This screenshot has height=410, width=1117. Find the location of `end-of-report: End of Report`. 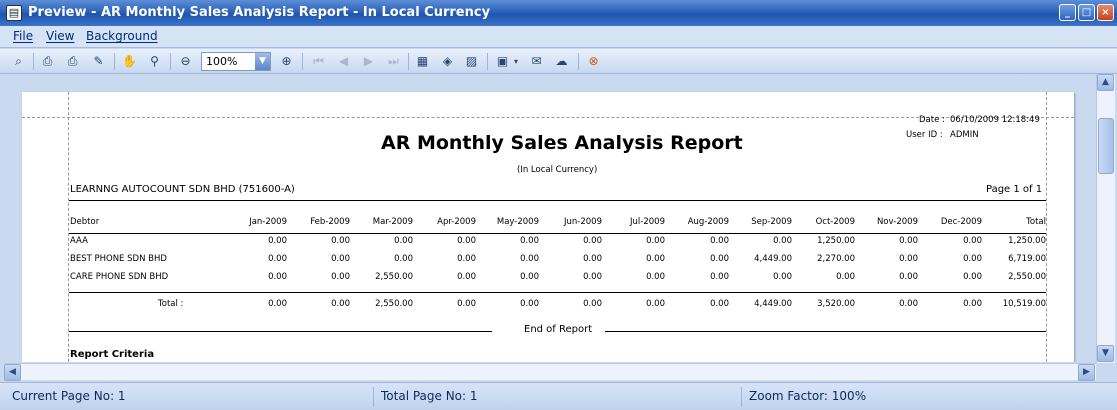

end-of-report: End of Report is located at coordinates (558, 329).